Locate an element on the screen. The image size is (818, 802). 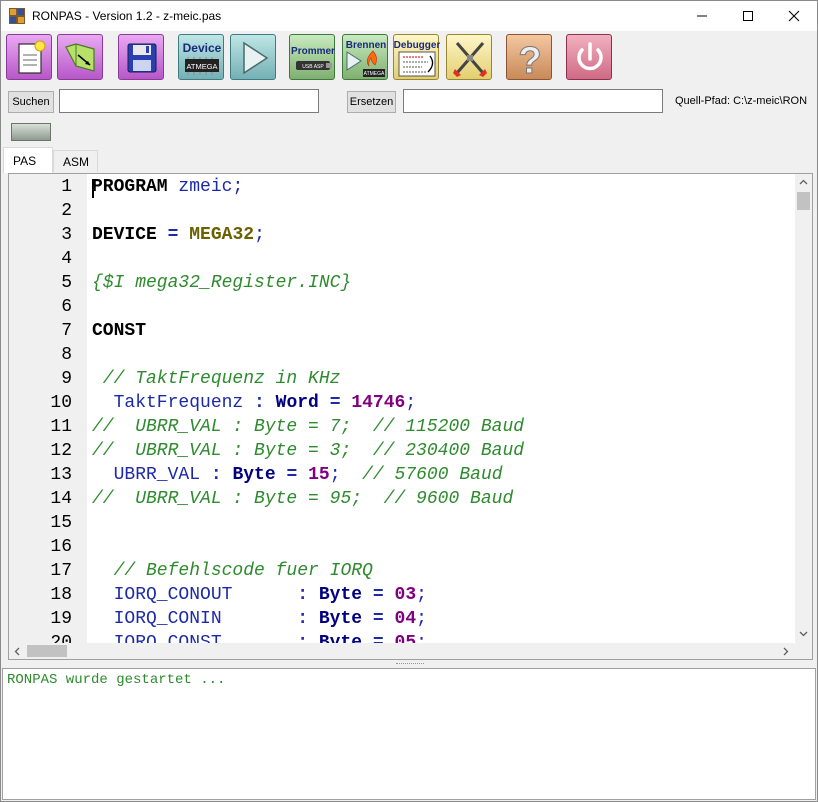
tab-bar: PAS ASM is located at coordinates (409, 160).